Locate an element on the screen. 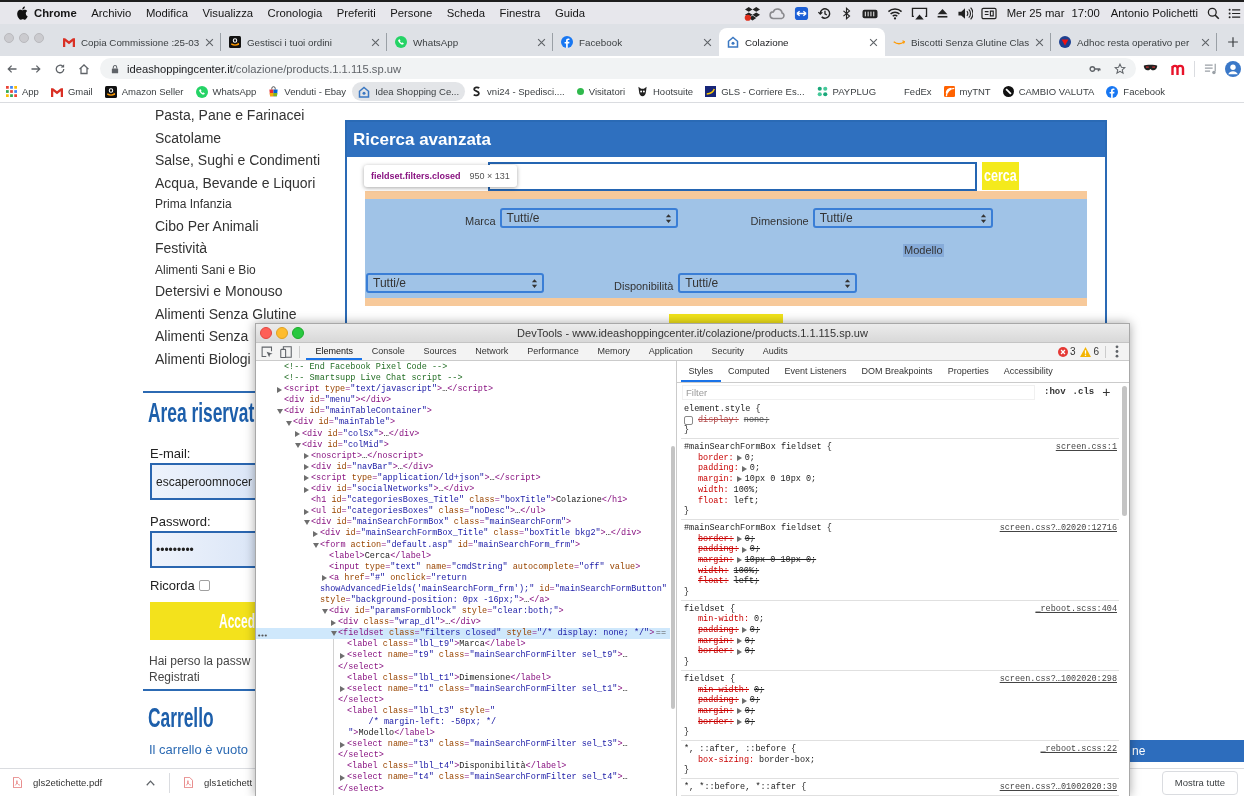 The image size is (1244, 796). category-link: Salse, Sughi e Condimenti is located at coordinates (237, 160).